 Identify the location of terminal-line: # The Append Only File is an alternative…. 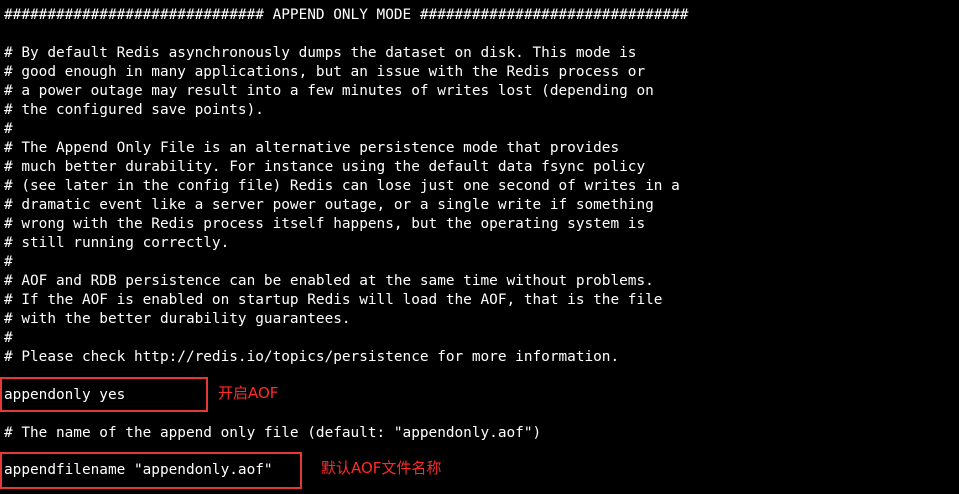
(312, 148).